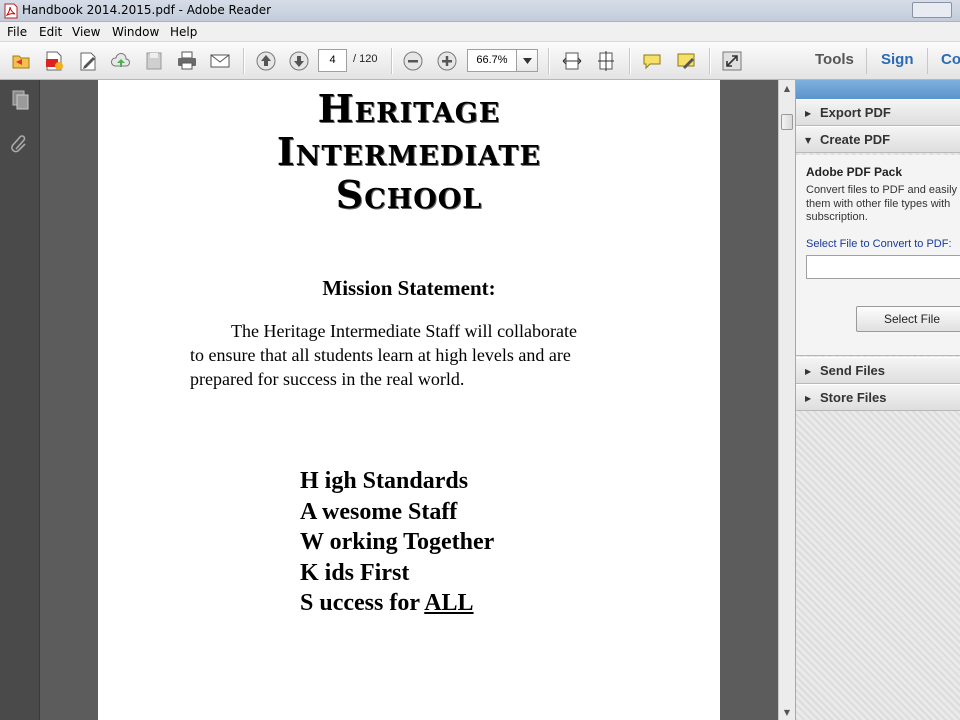 The image size is (960, 720). Describe the element at coordinates (50, 32) in the screenshot. I see `menu-edit: Edit` at that location.